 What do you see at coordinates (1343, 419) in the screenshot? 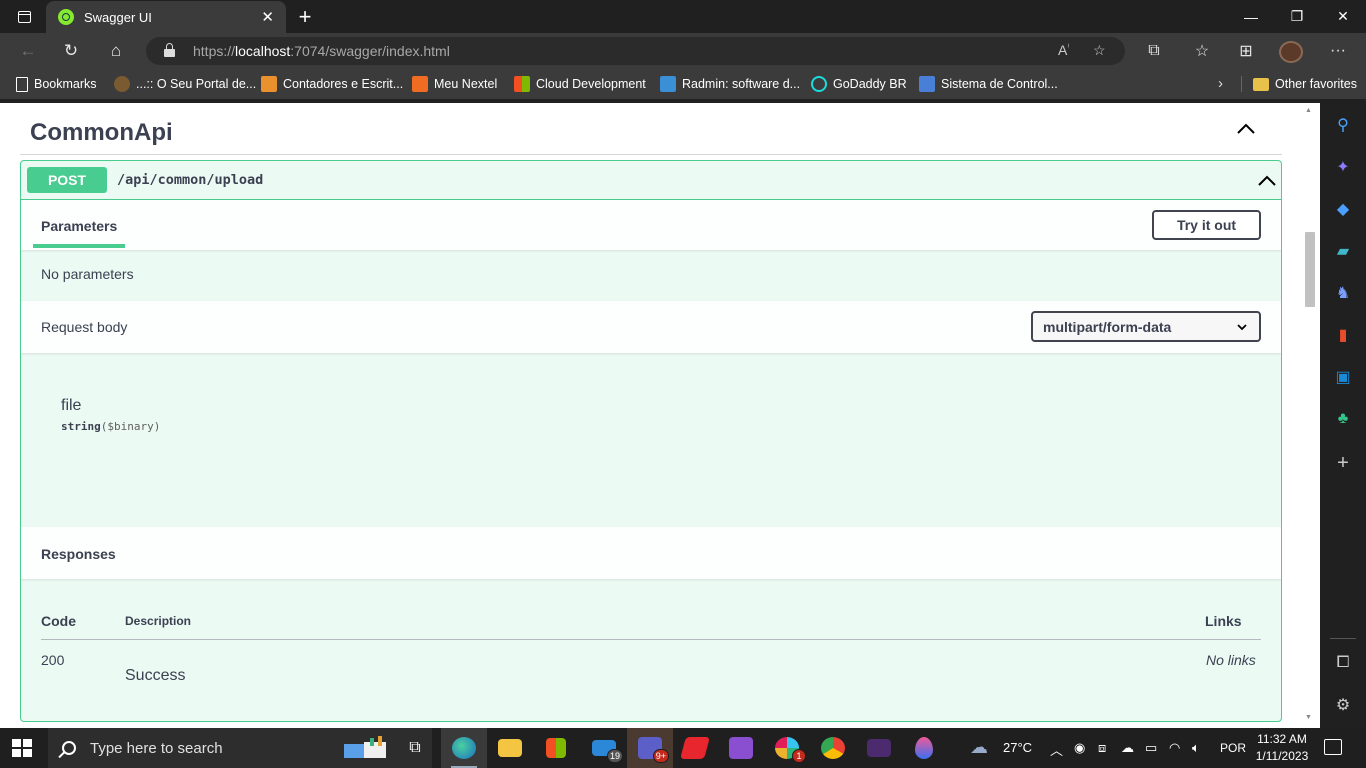
I see `tree-icon: ♣` at bounding box center [1343, 419].